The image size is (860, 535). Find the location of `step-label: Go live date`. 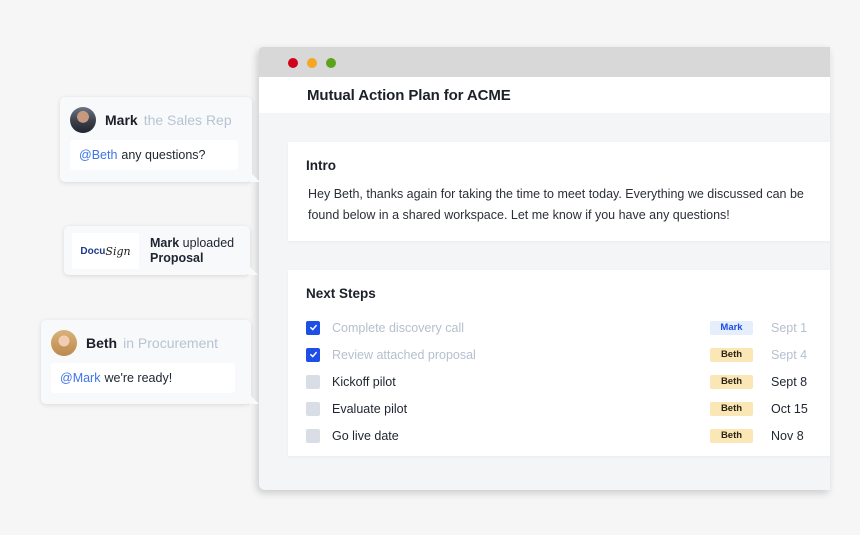

step-label: Go live date is located at coordinates (365, 435).